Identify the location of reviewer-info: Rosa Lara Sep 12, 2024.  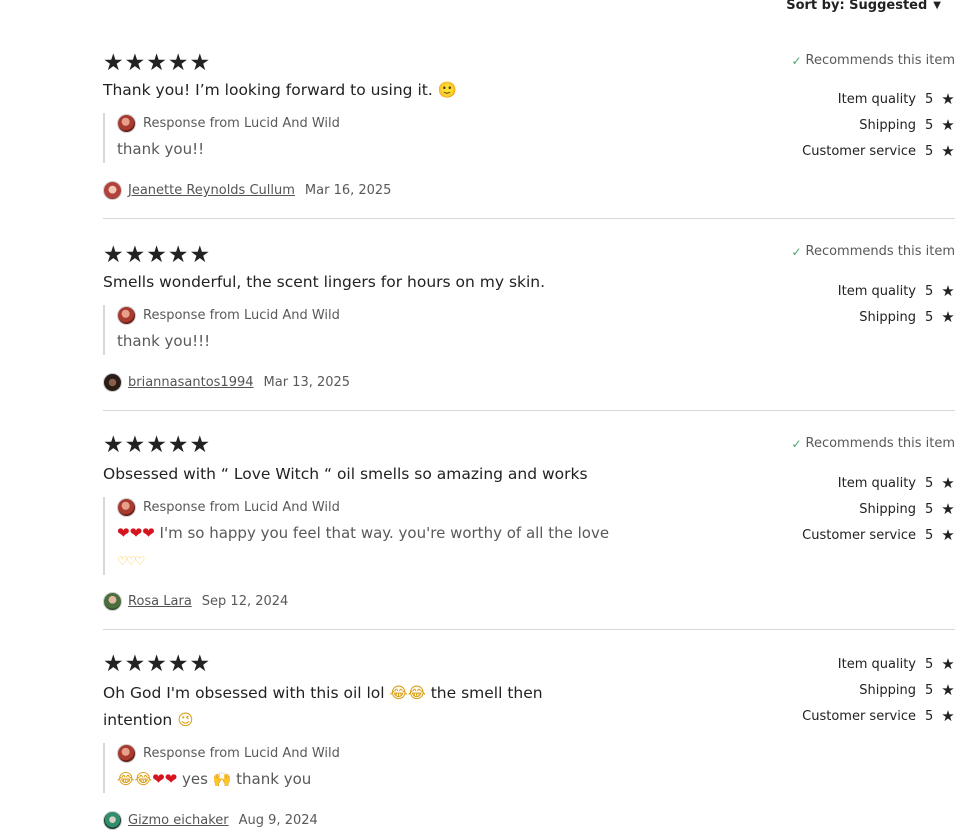
(195, 601).